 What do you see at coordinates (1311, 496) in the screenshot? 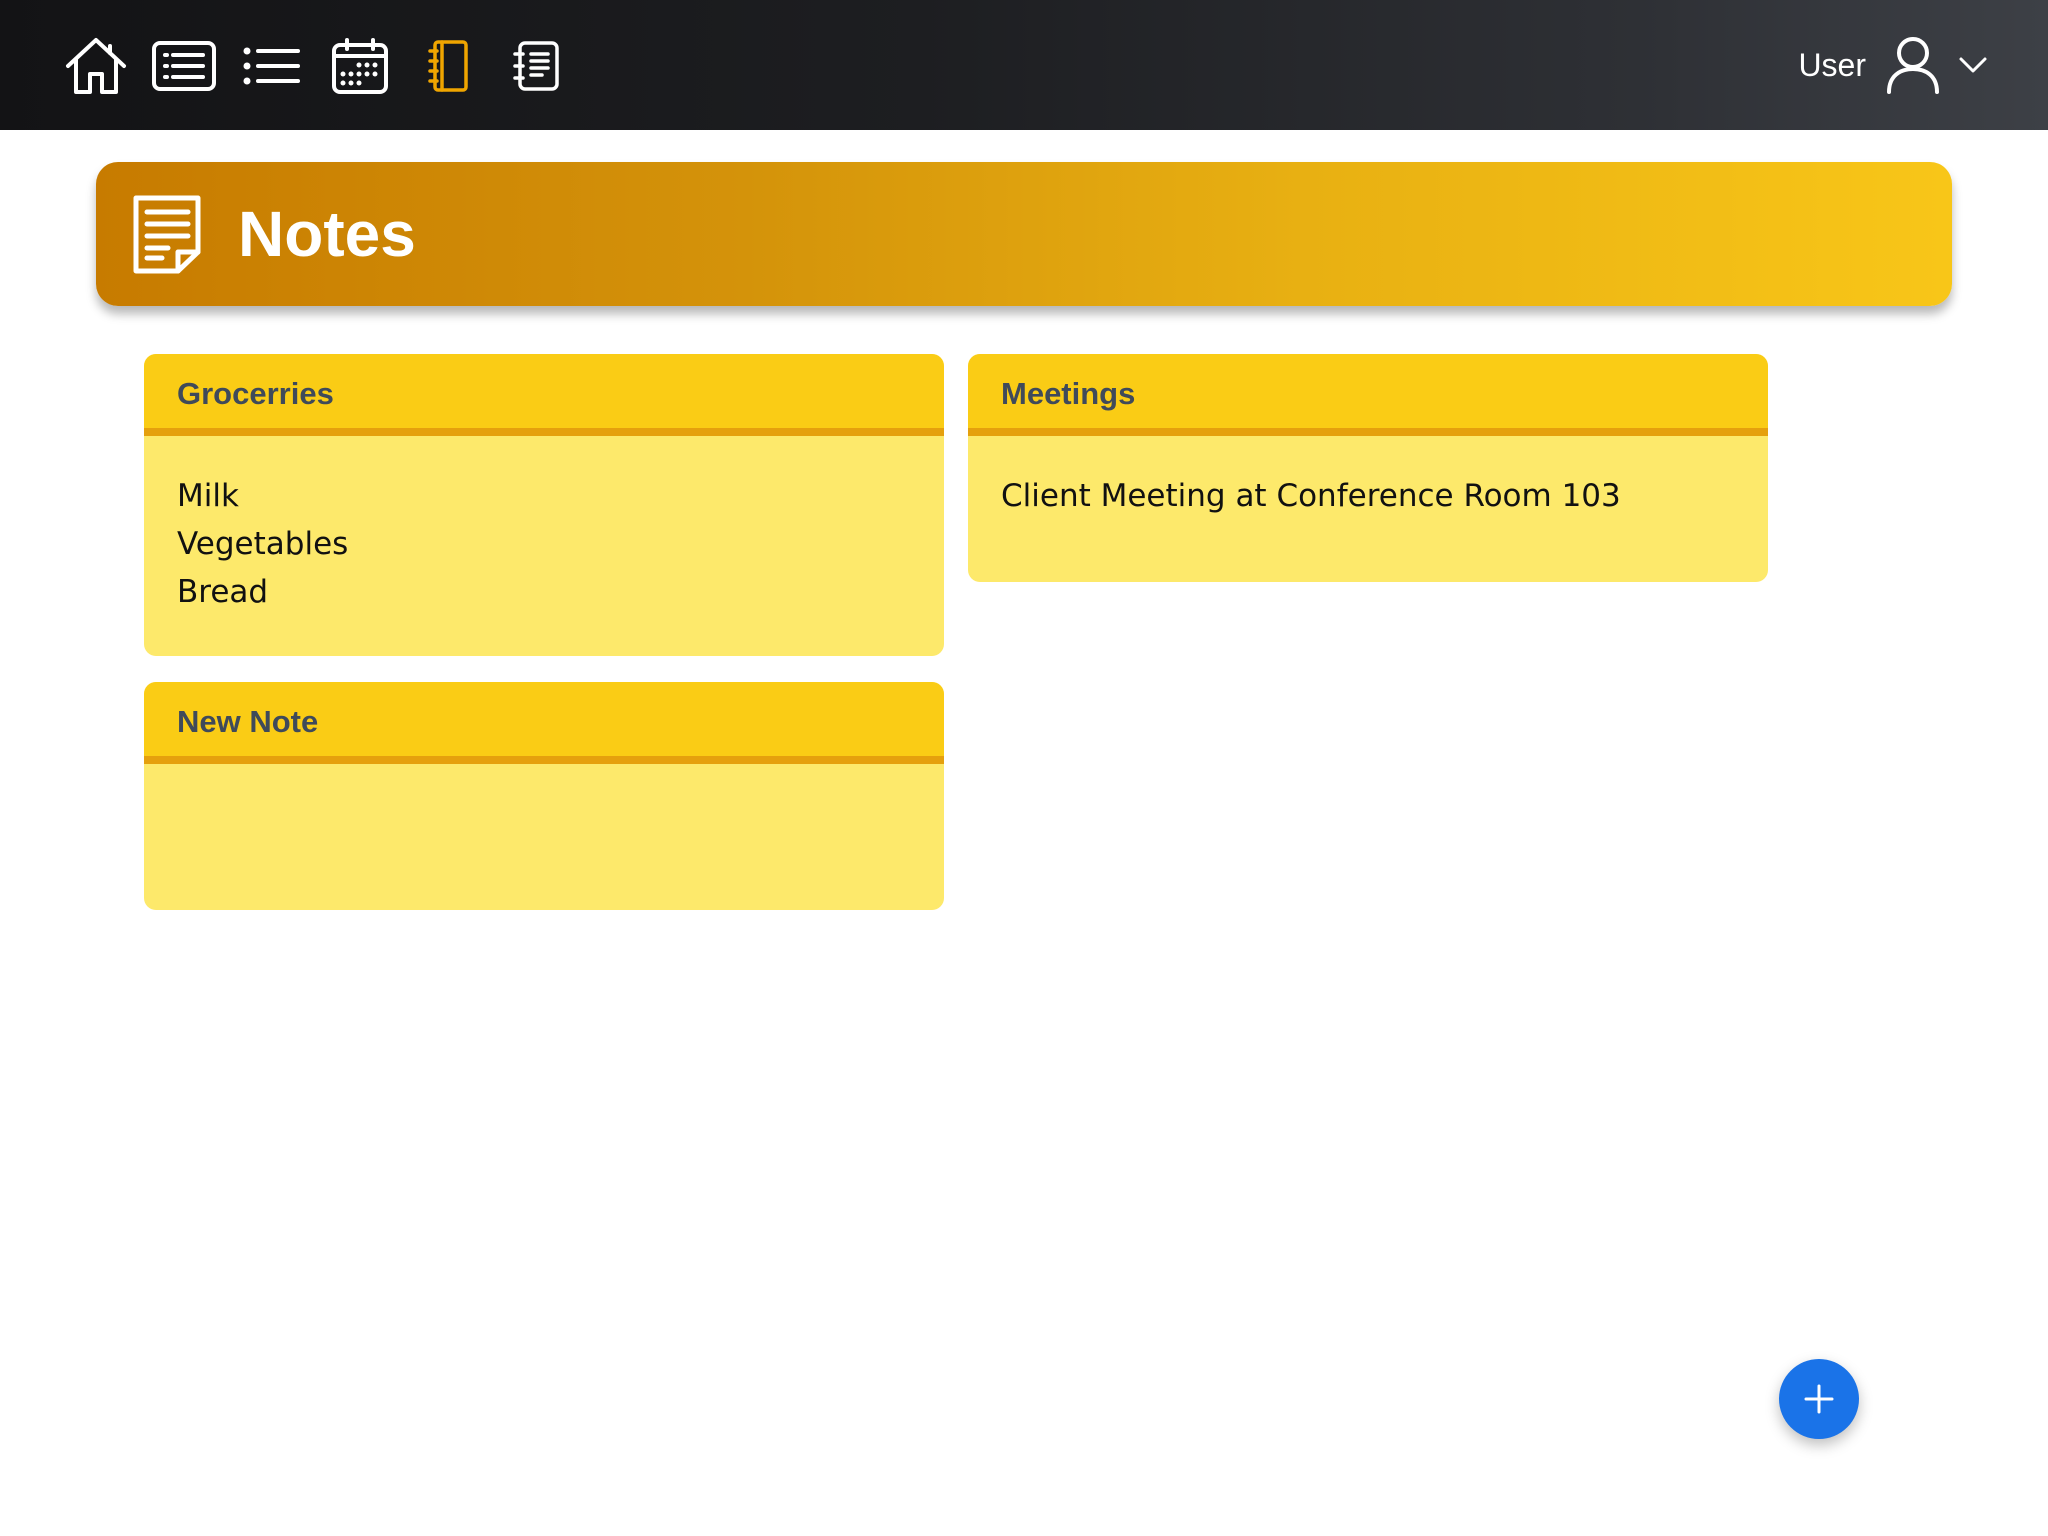
I see `note-line: Client Meeting at Conference Room 103` at bounding box center [1311, 496].